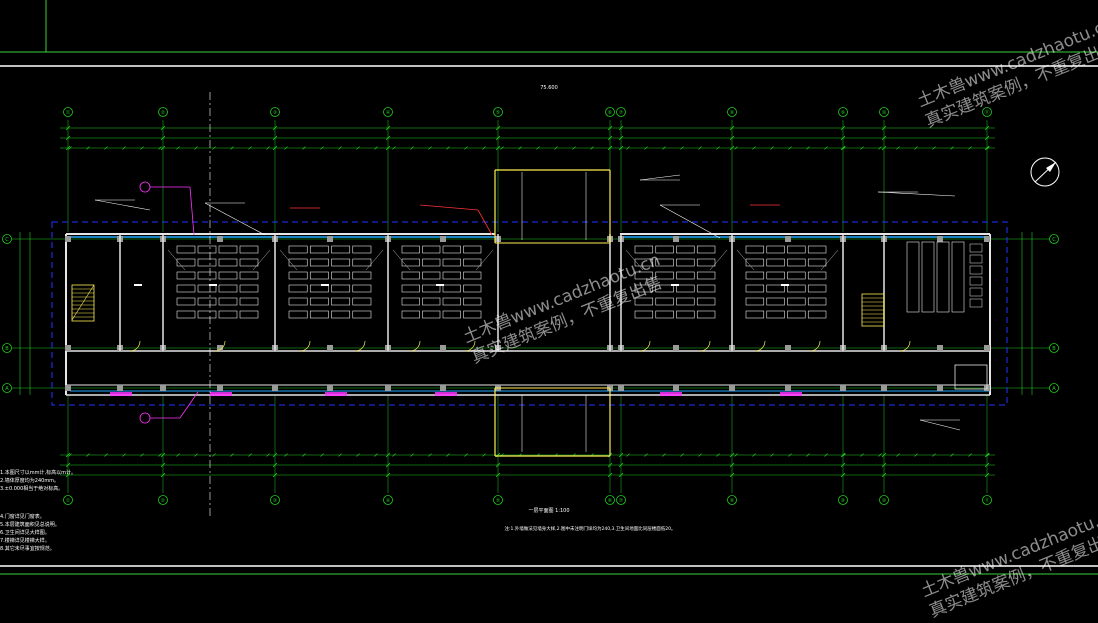  What do you see at coordinates (549, 88) in the screenshot?
I see `total-length-text: 75.600` at bounding box center [549, 88].